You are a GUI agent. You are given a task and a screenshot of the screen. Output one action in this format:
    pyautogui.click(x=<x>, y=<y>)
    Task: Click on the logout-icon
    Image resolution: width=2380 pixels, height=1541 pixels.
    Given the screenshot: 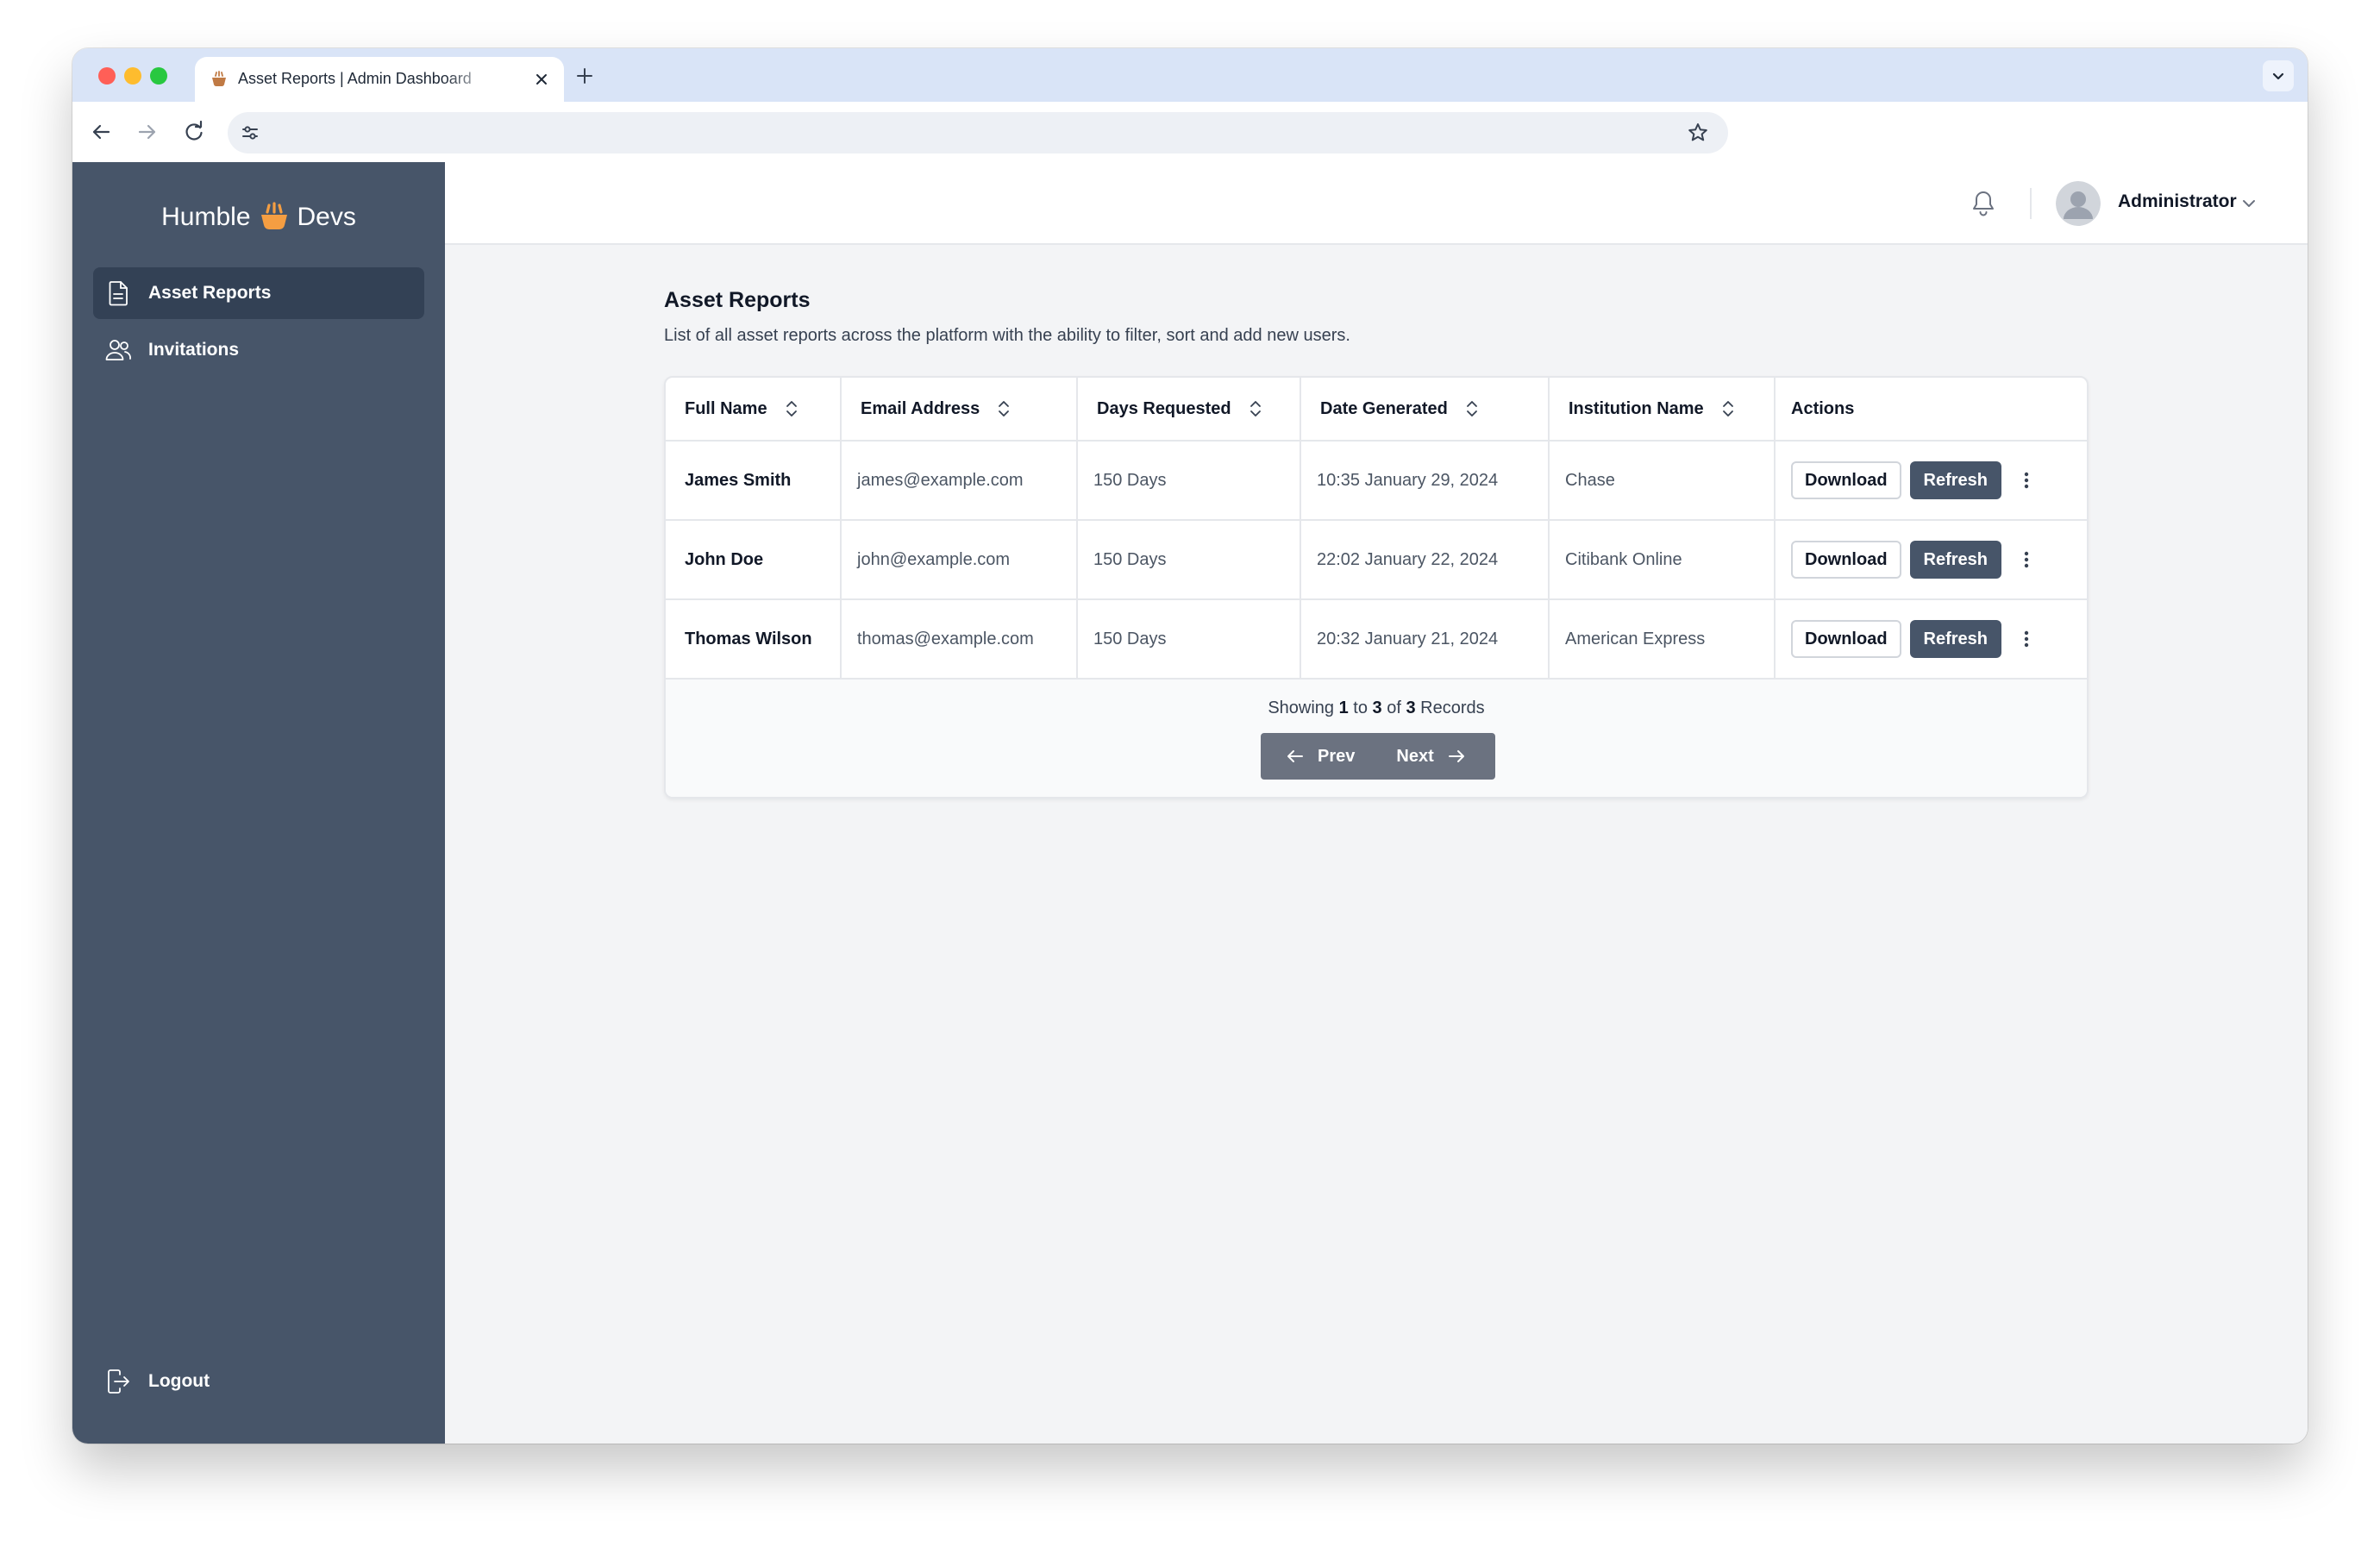 What is the action you would take?
    pyautogui.click(x=119, y=1381)
    